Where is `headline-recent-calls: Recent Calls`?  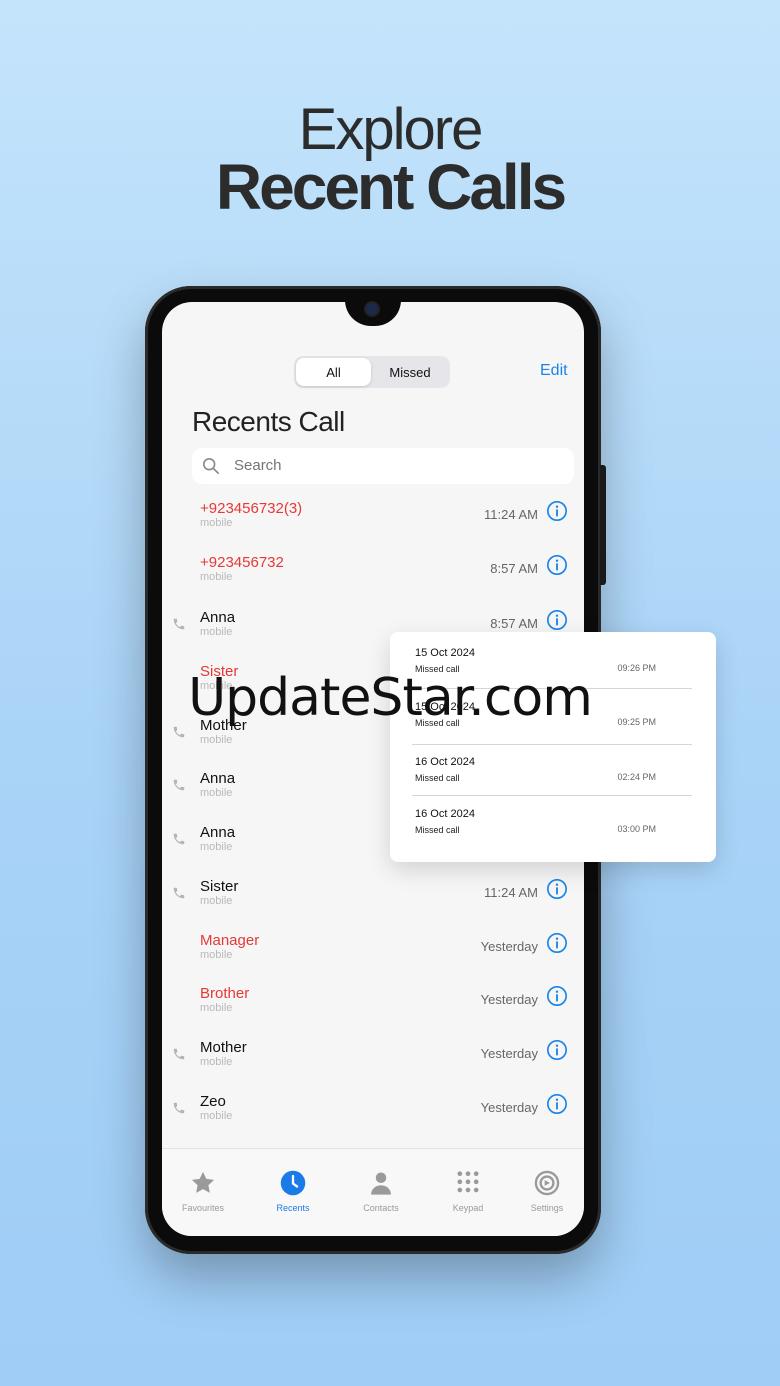 headline-recent-calls: Recent Calls is located at coordinates (391, 187).